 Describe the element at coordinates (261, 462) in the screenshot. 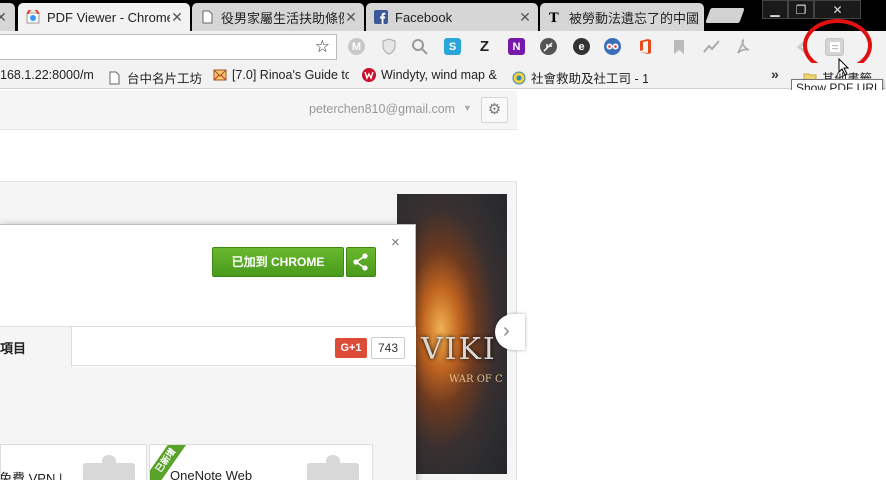

I see `related-extension-card: 已新增 OneNote Web` at that location.